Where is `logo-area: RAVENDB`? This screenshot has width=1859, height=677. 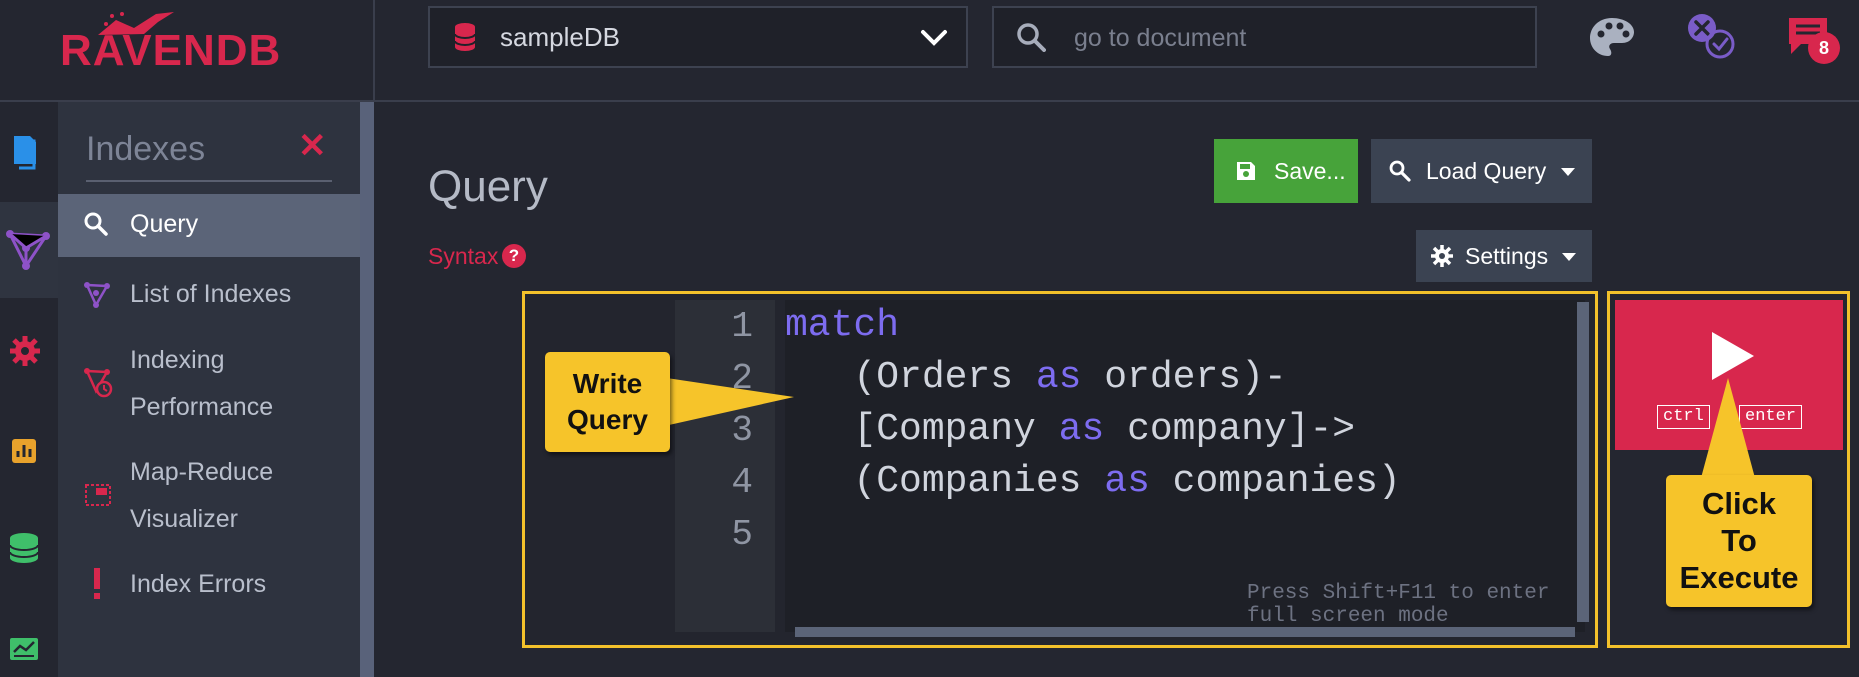
logo-area: RAVENDB is located at coordinates (187, 50).